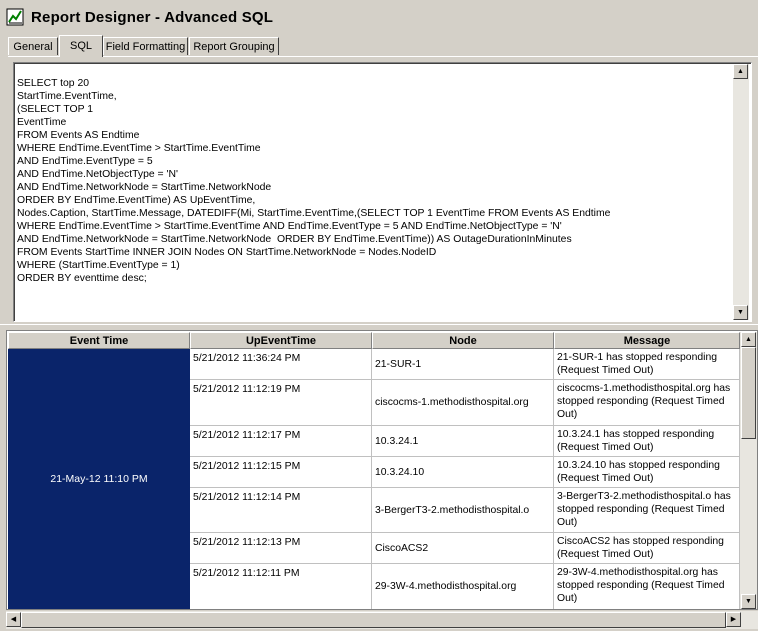  What do you see at coordinates (281, 340) in the screenshot?
I see `column-header-up-event-time: UpEventTime` at bounding box center [281, 340].